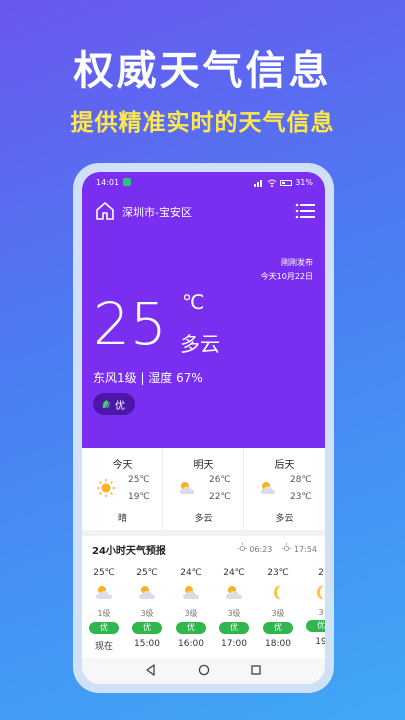 The height and width of the screenshot is (720, 405). I want to click on sunrise-time: 06:23, so click(261, 549).